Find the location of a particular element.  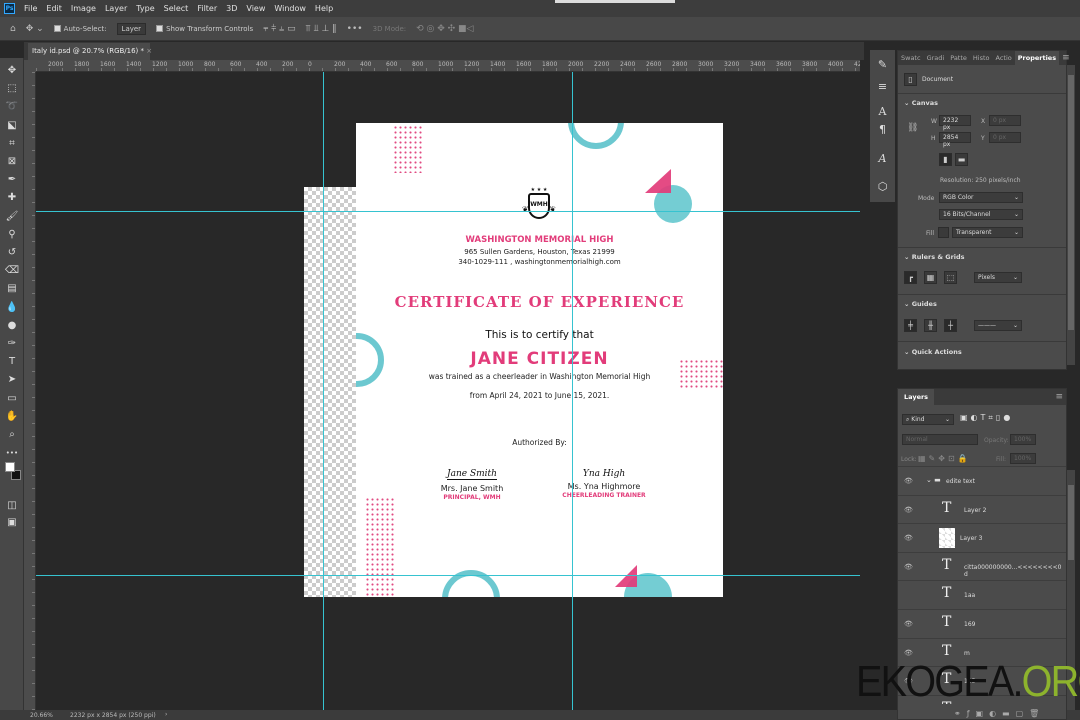

menu-edit: Edit is located at coordinates (54, 8).